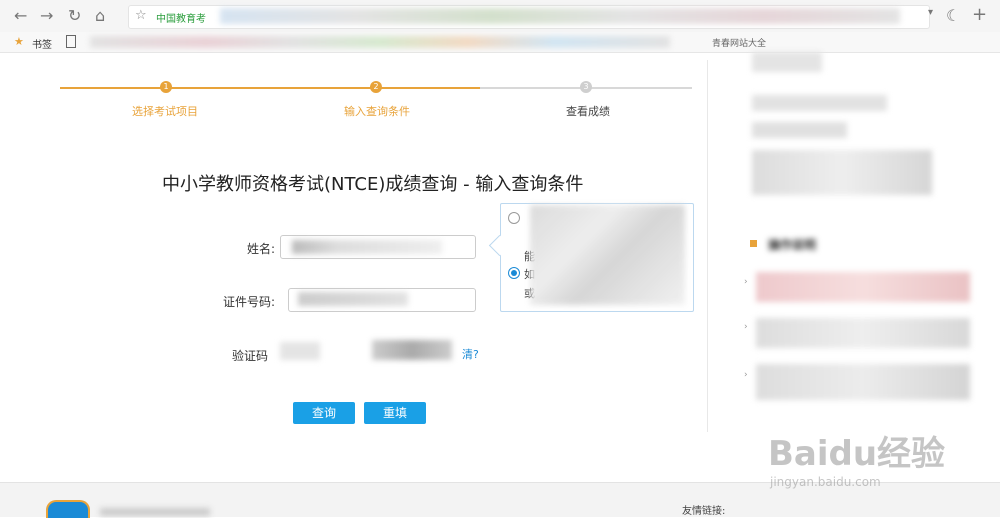  I want to click on step-2-label: 输入查询条件, so click(377, 111).